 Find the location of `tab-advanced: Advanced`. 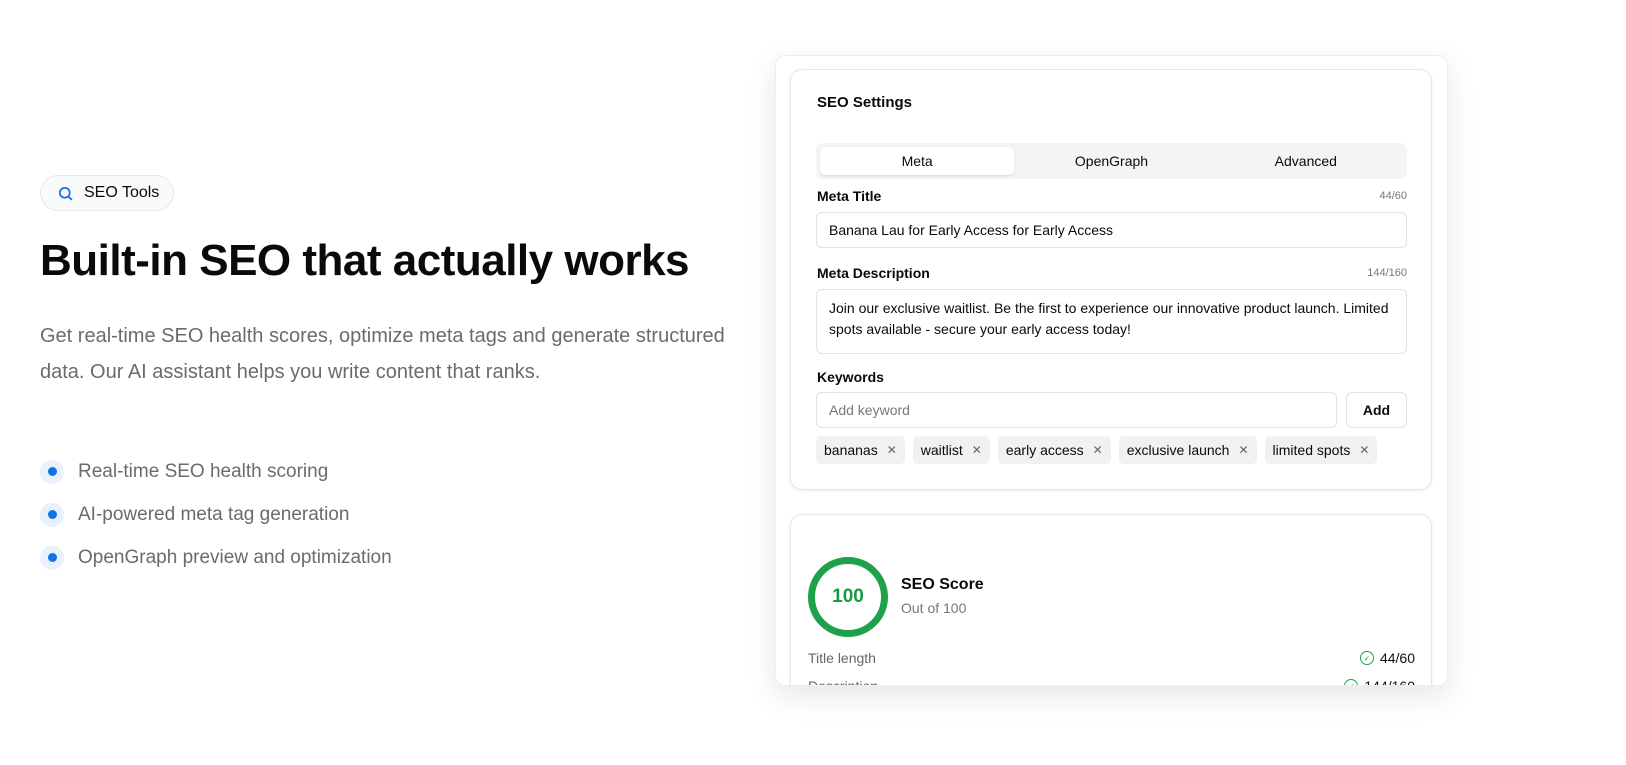

tab-advanced: Advanced is located at coordinates (1306, 161).